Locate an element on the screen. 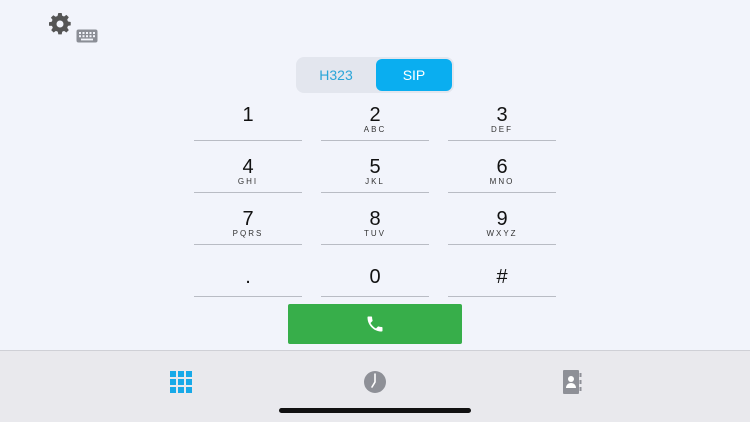  key-digit: . is located at coordinates (248, 277).